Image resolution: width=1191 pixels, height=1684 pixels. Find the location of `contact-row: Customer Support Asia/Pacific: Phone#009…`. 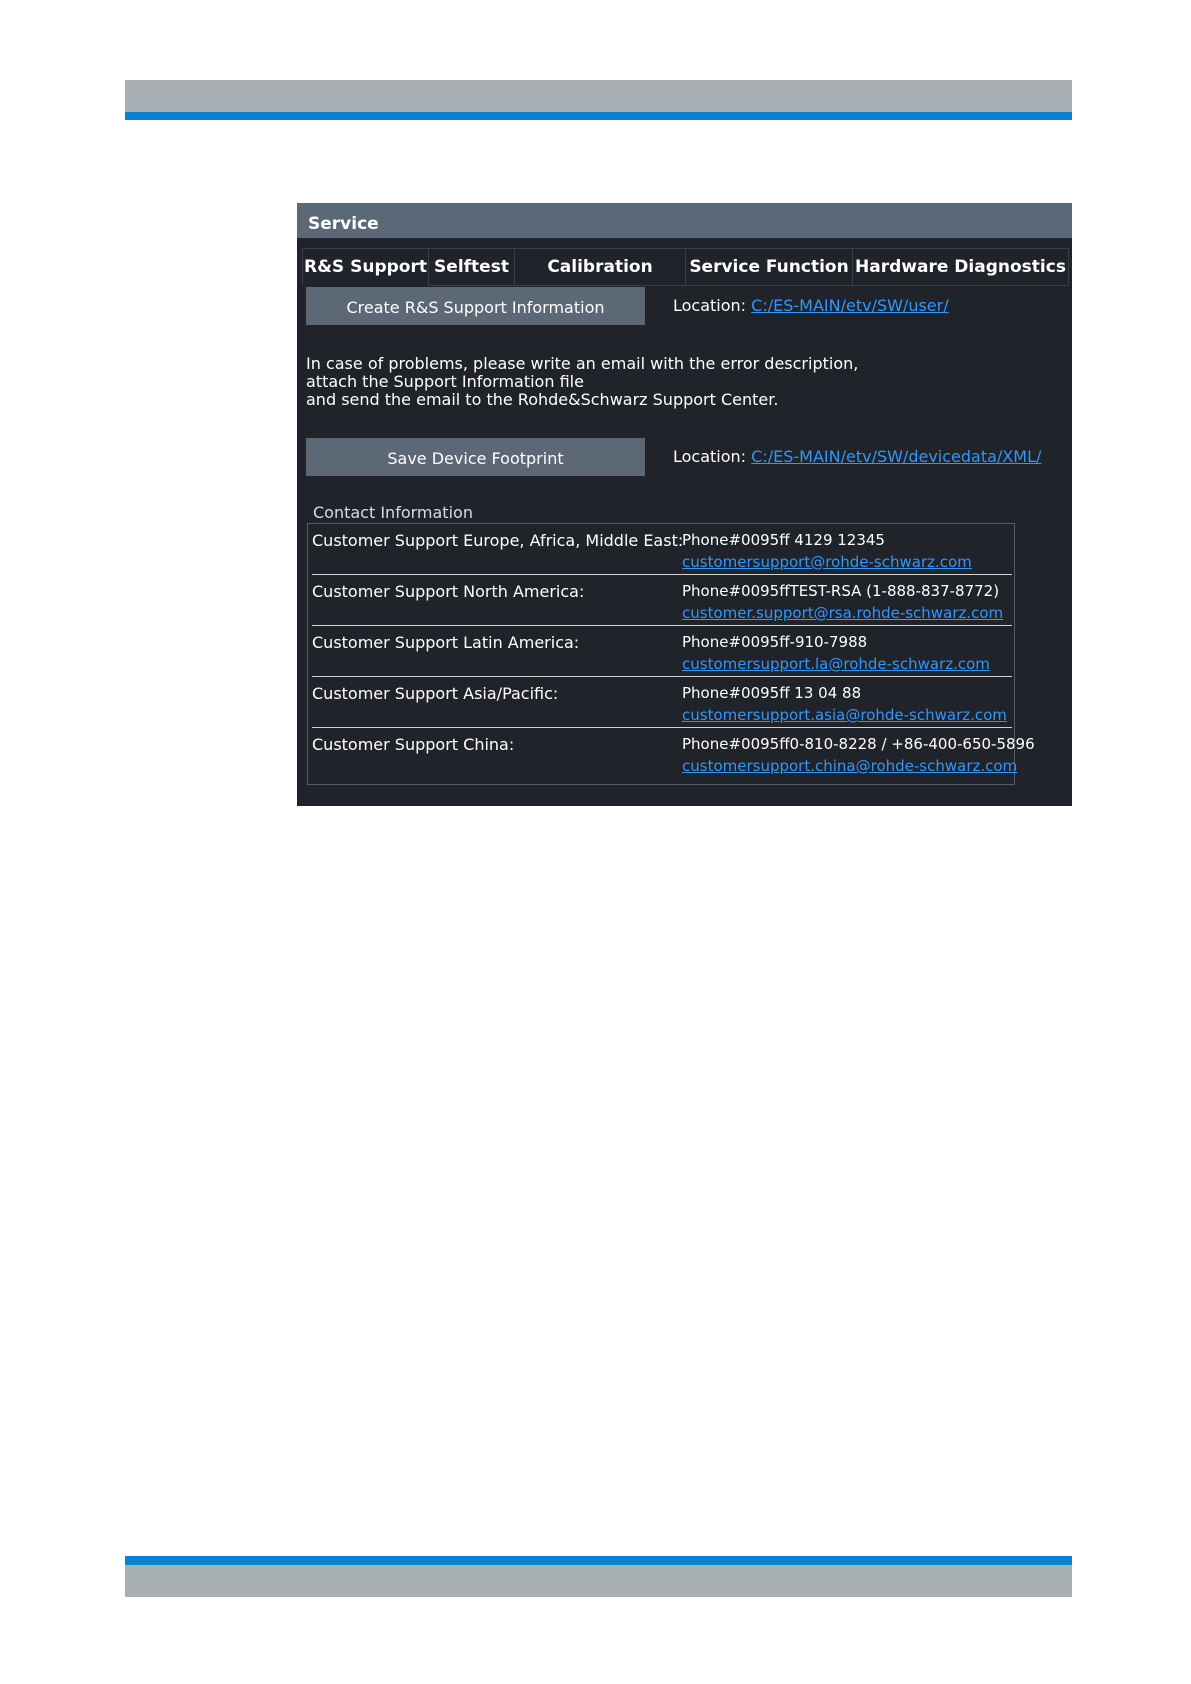

contact-row: Customer Support Asia/Pacific: Phone#009… is located at coordinates (662, 702).